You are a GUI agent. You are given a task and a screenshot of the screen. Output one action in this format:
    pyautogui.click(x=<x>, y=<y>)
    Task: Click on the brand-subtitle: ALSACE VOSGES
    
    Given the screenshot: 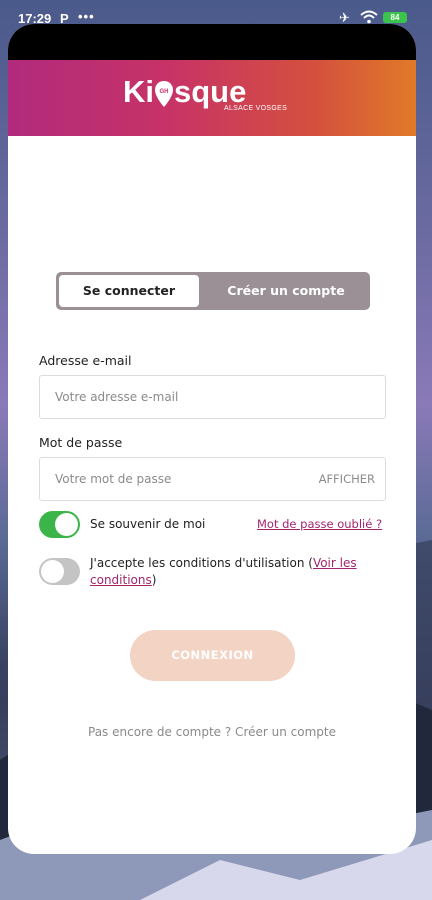 What is the action you would take?
    pyautogui.click(x=256, y=108)
    